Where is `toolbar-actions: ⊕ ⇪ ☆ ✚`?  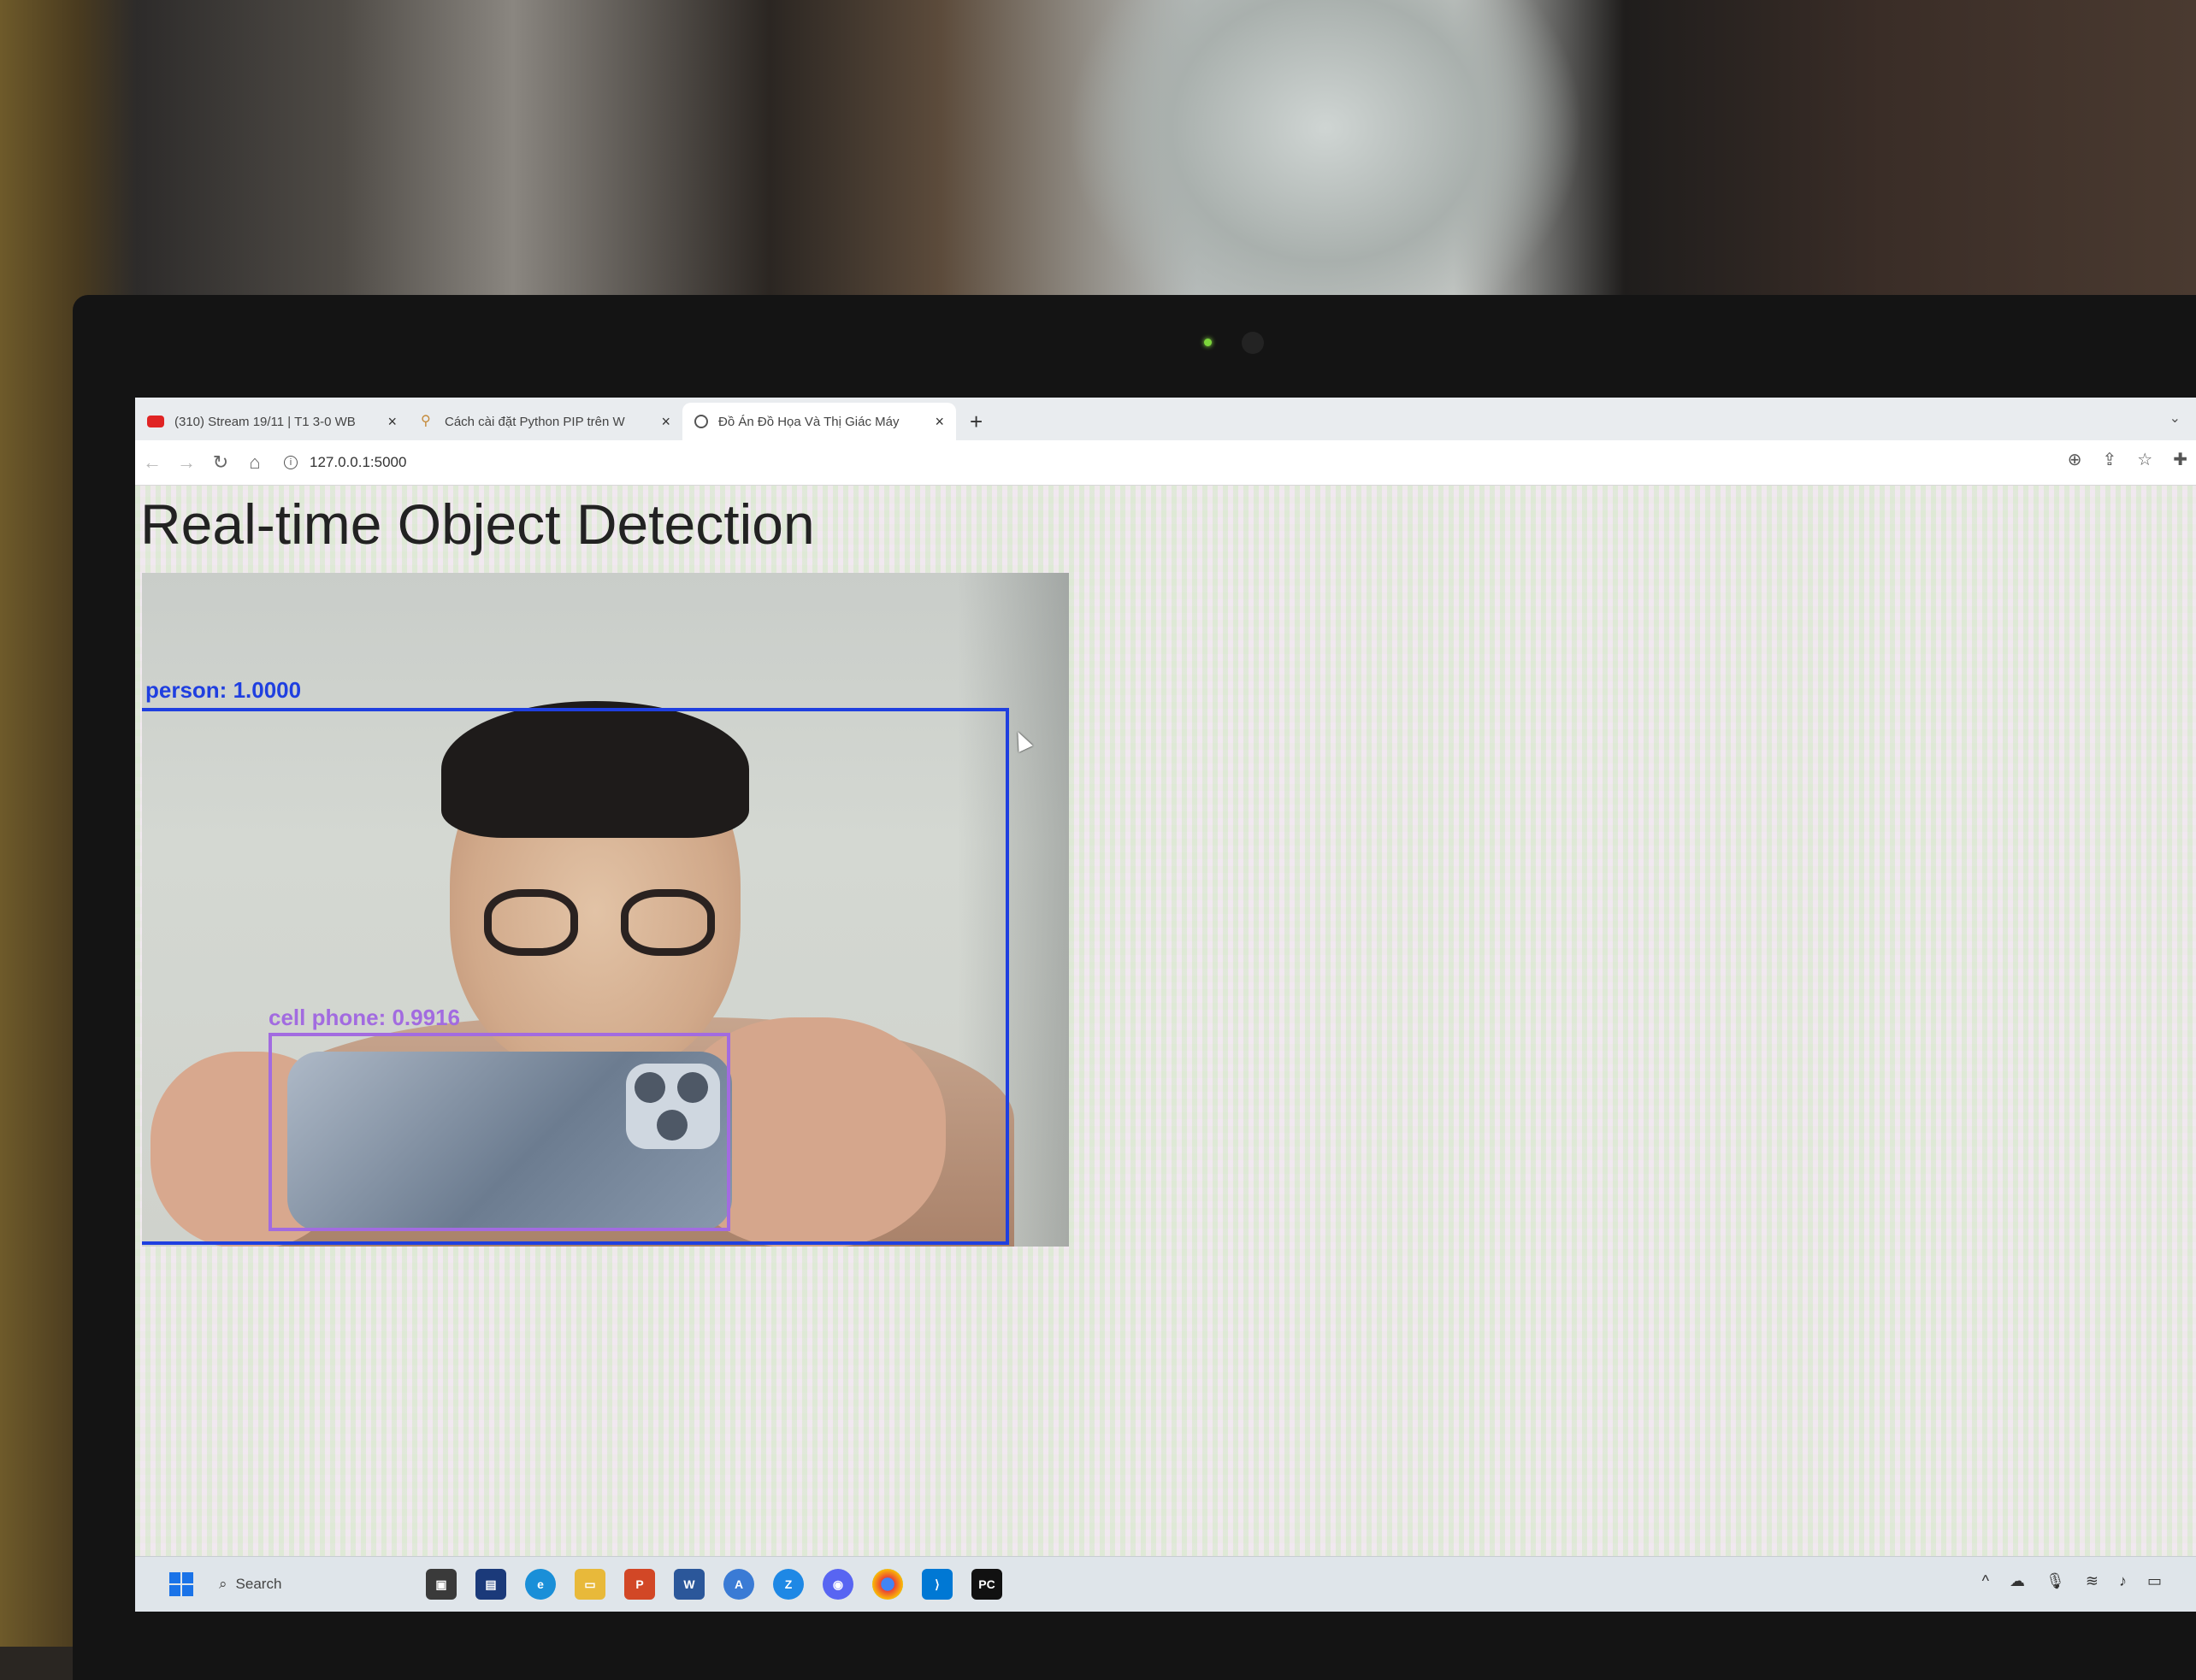
toolbar-actions: ⊕ ⇪ ☆ ✚ is located at coordinates (2127, 459).